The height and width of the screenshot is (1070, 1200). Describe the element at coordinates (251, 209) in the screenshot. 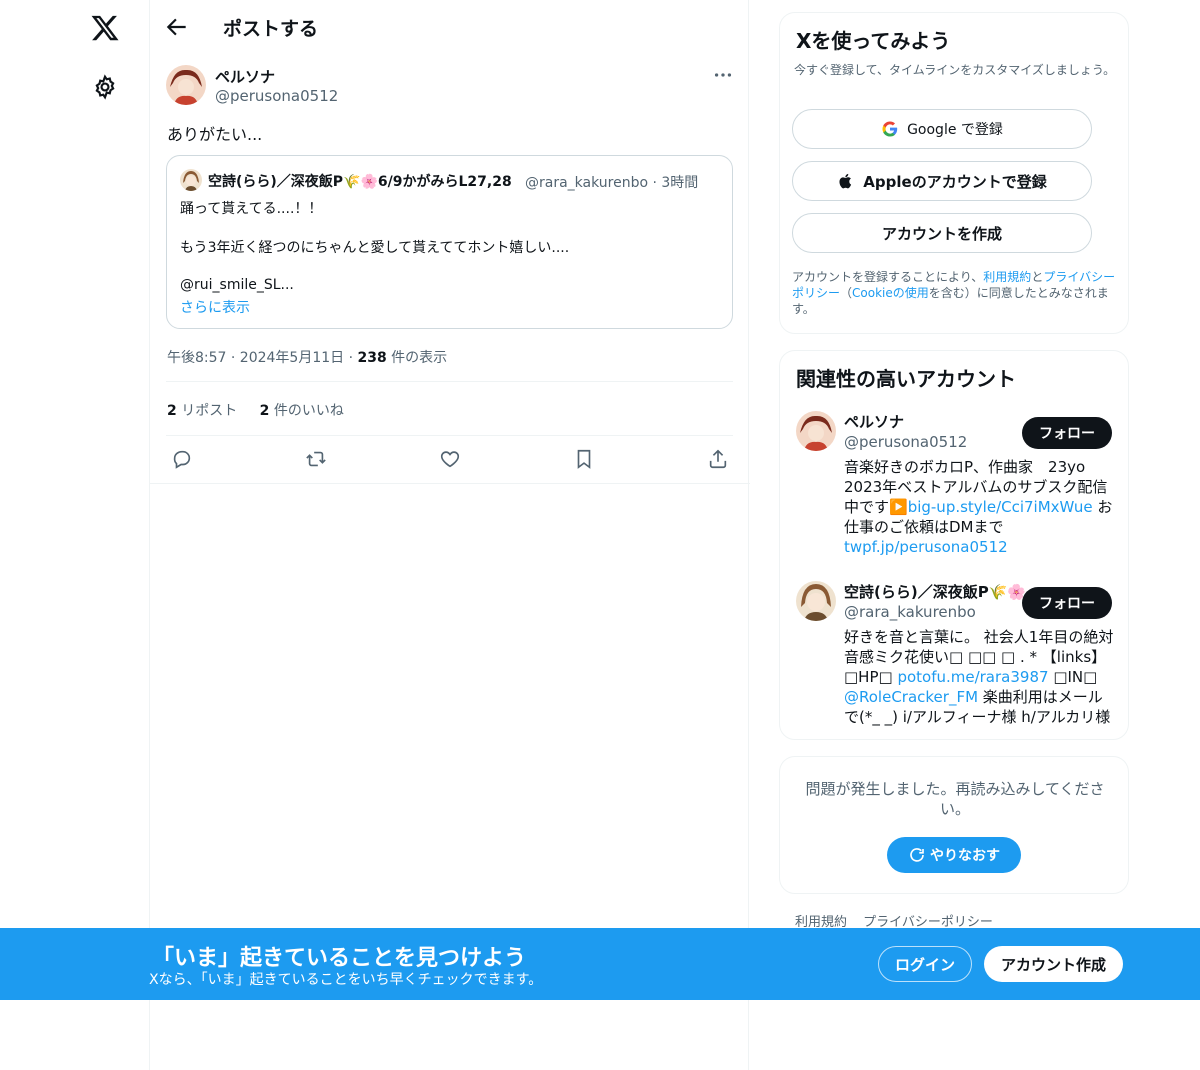

I see `quote-line-1: 踊って貰えてる....！！` at that location.